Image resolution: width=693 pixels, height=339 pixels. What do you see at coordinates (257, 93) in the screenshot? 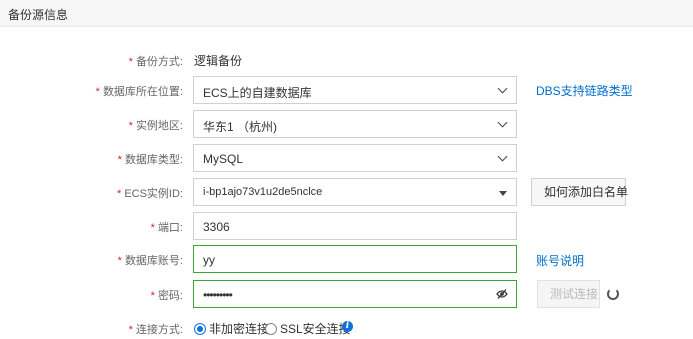
I see `db-location-value: ECS上的自建数据库` at bounding box center [257, 93].